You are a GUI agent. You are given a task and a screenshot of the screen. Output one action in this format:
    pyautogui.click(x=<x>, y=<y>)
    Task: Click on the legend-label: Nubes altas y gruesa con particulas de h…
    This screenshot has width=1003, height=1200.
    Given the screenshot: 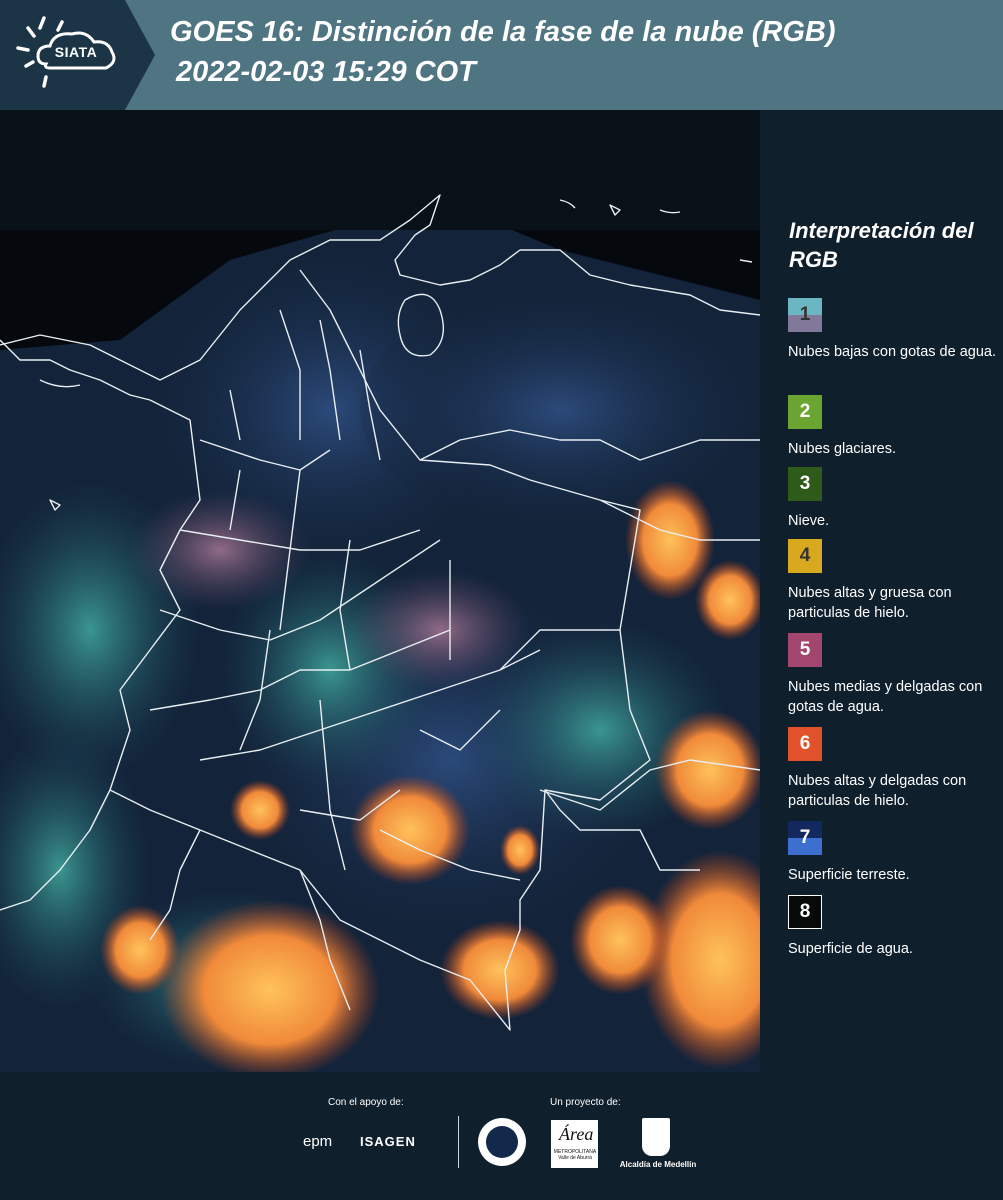 What is the action you would take?
    pyautogui.click(x=870, y=603)
    